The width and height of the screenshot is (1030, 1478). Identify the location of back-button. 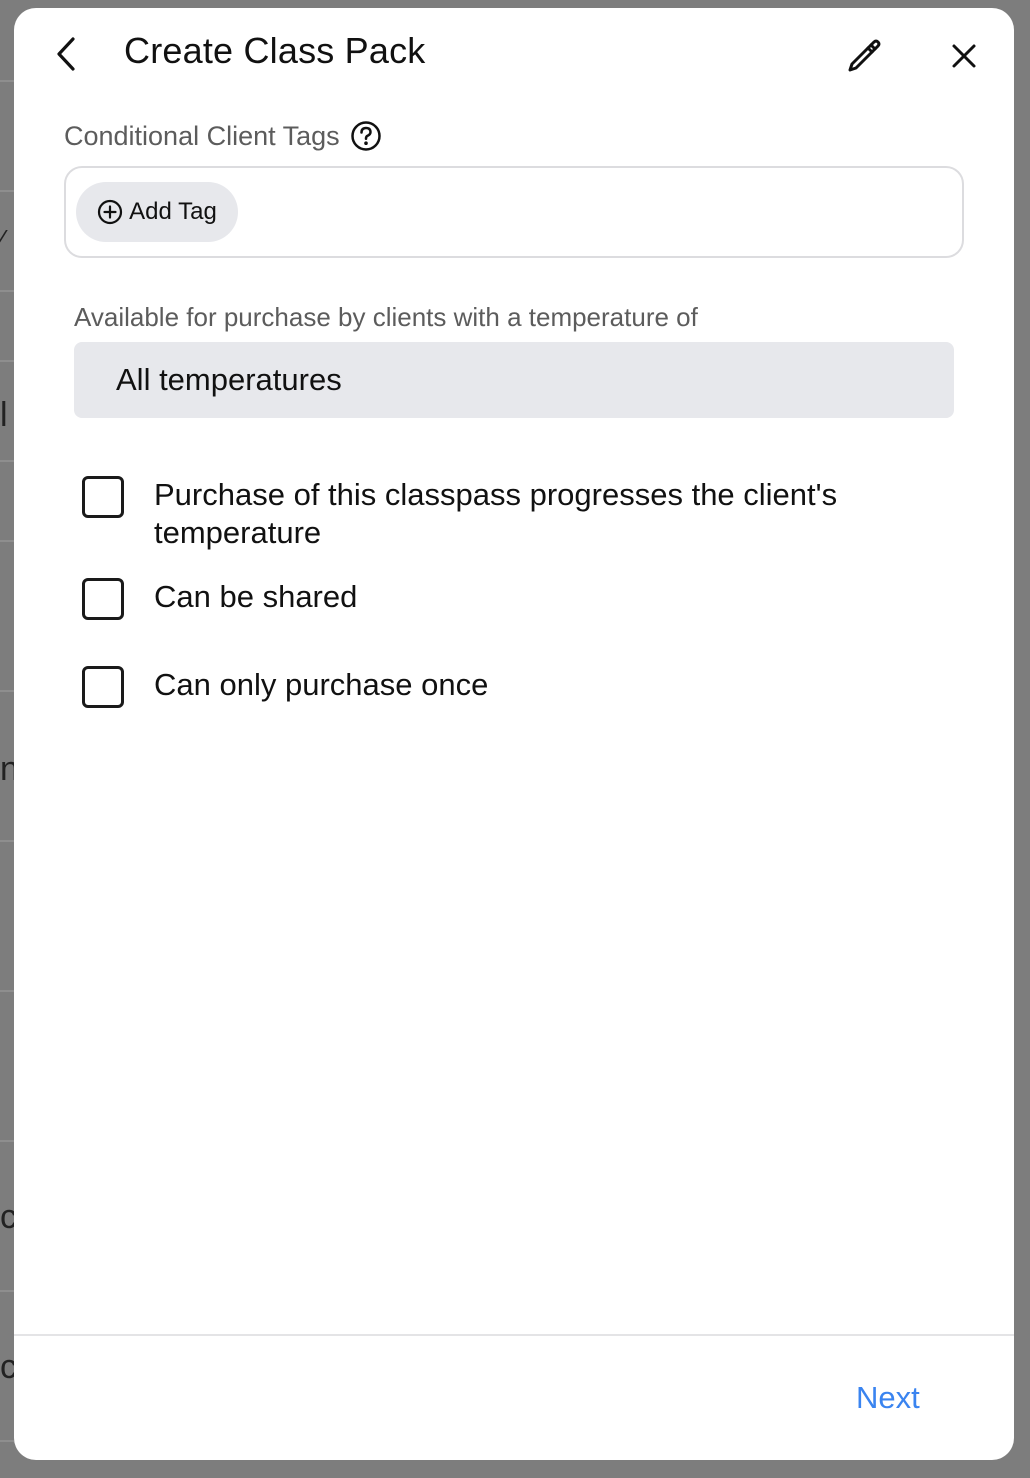
(66, 54).